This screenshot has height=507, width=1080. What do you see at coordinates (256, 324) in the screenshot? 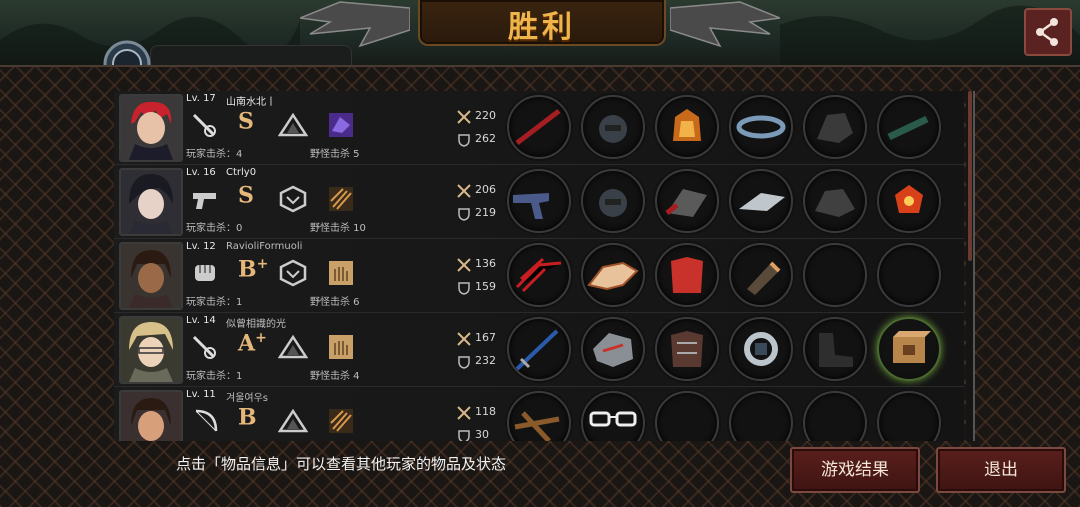
I see `player-name: 似曾相識的光` at bounding box center [256, 324].